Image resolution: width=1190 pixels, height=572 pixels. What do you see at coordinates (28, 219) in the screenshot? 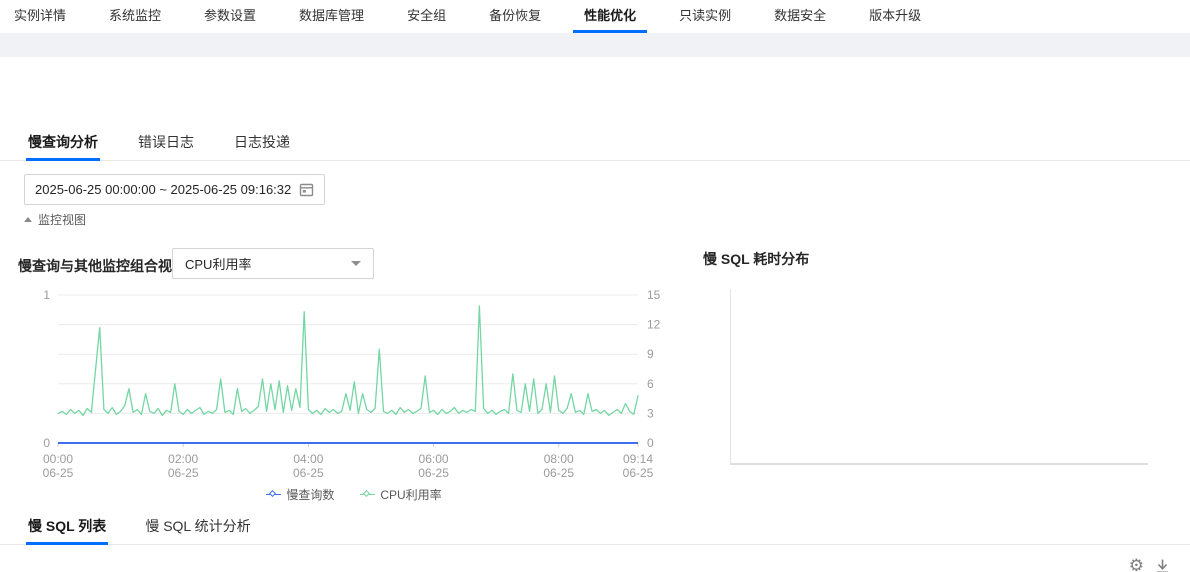
I see `collapse-arrow-icon` at bounding box center [28, 219].